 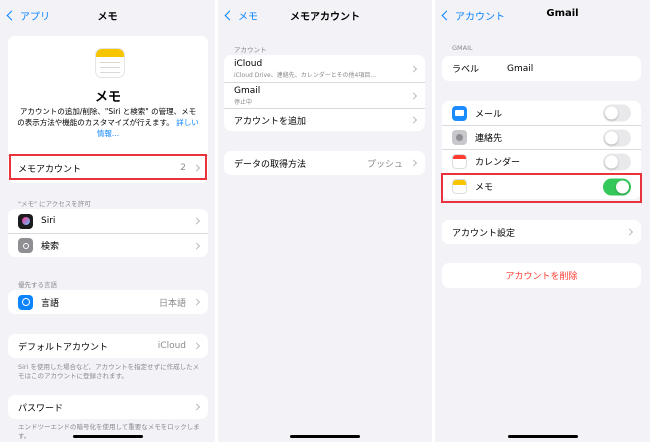 I want to click on label-value: Gmail, so click(x=520, y=68).